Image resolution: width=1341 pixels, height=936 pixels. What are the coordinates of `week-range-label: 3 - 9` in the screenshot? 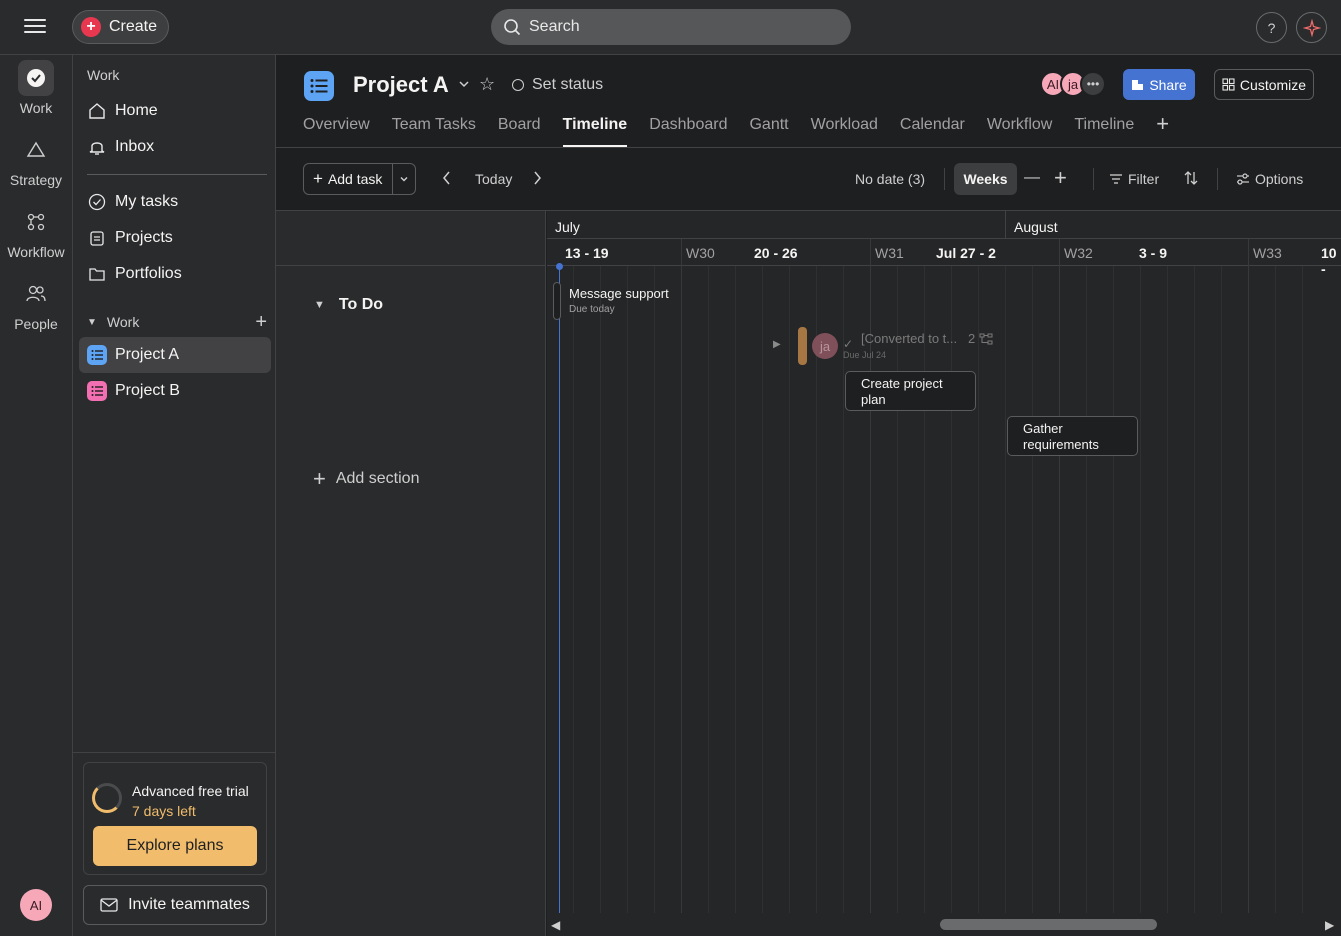 It's located at (1153, 253).